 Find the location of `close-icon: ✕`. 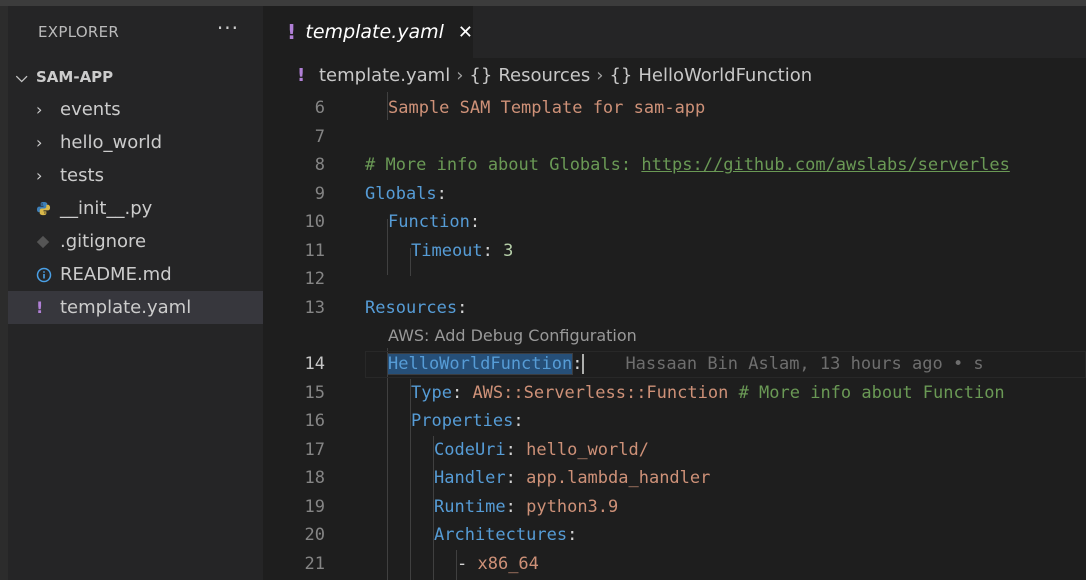

close-icon: ✕ is located at coordinates (465, 32).